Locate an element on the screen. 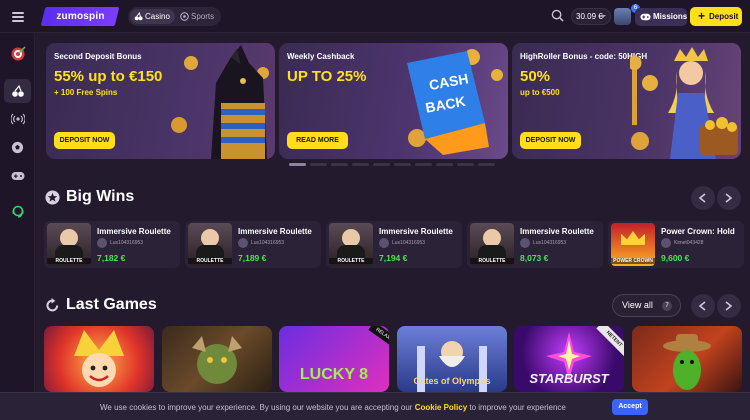 This screenshot has height=420, width=750. banner-subtitle: HighRoller Bonus - code: 50HIGH is located at coordinates (584, 56).